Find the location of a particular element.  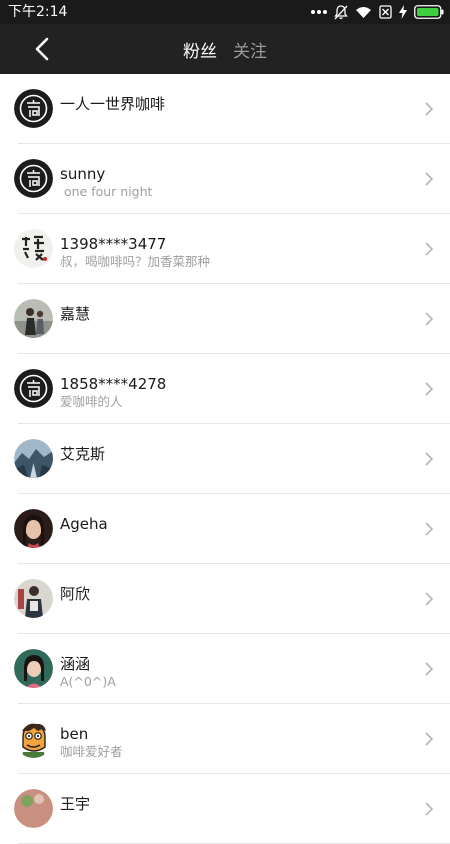

status-time: 下午2:14 is located at coordinates (38, 12).